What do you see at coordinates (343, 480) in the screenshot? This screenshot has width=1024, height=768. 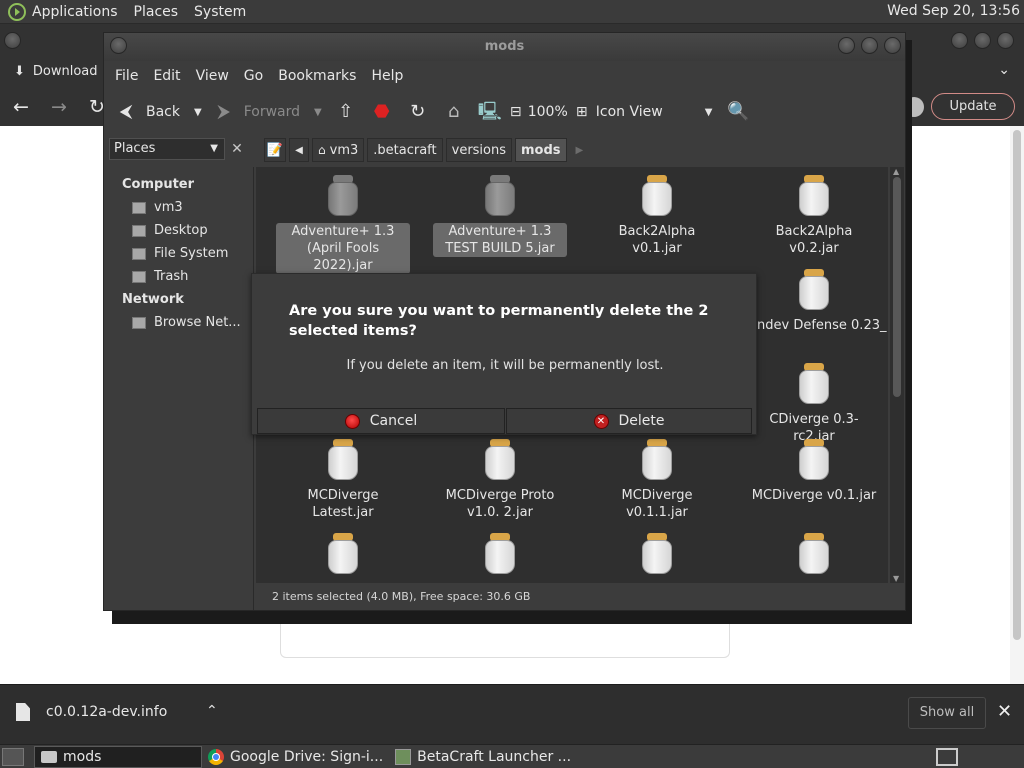 I see `file-item: MCDiverge Latest.jar` at bounding box center [343, 480].